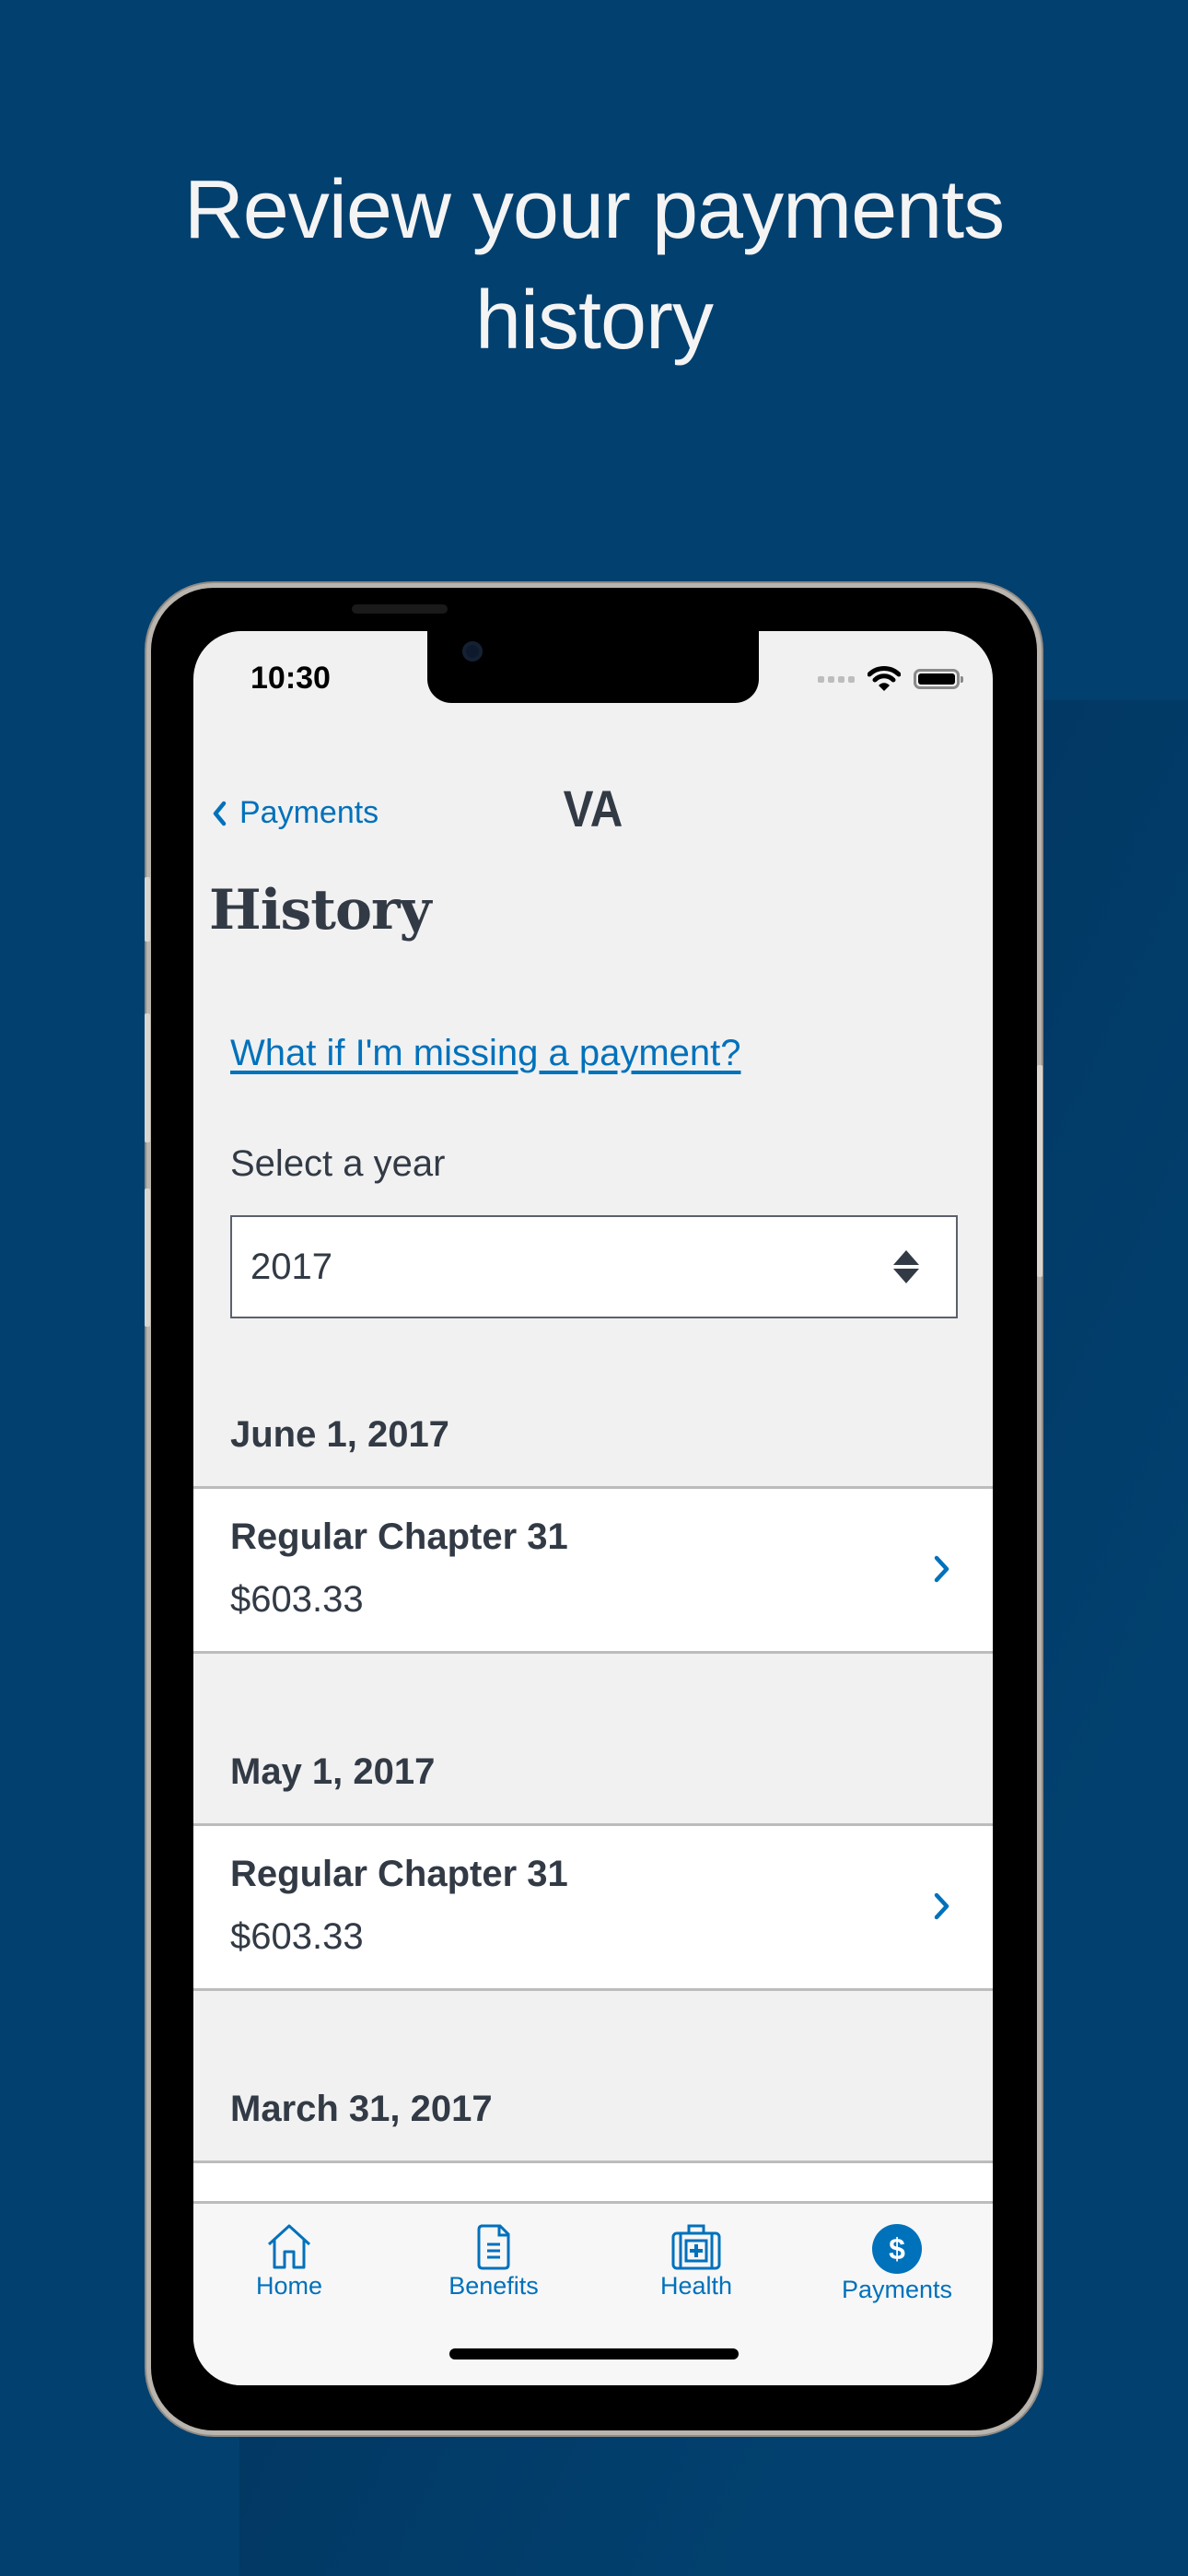 This screenshot has height=2576, width=1188. What do you see at coordinates (220, 813) in the screenshot?
I see `chevron-left-icon` at bounding box center [220, 813].